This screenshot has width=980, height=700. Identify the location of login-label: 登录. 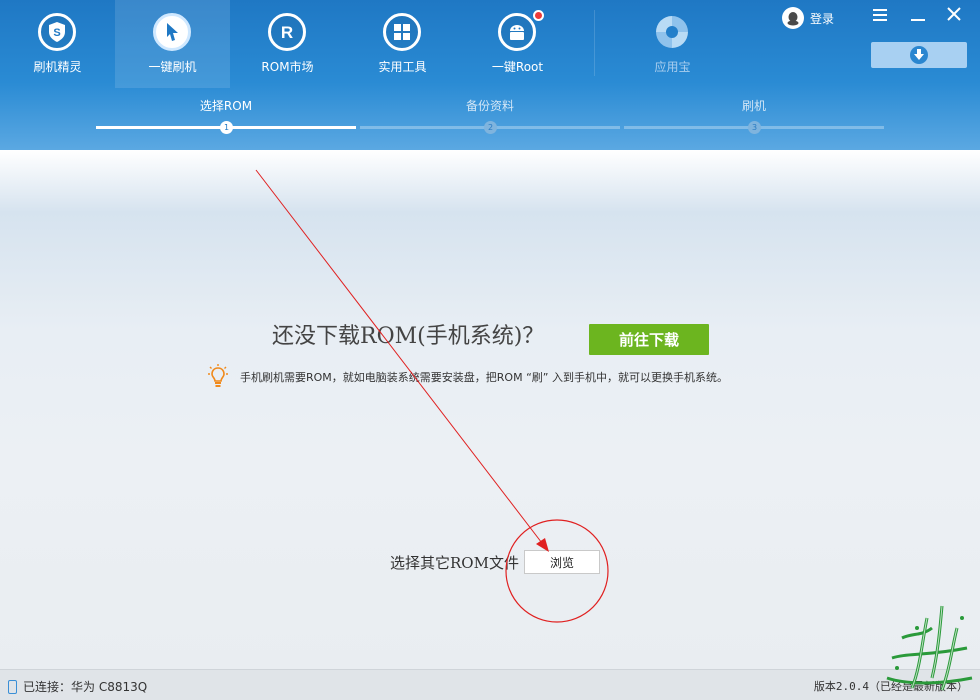
(822, 18).